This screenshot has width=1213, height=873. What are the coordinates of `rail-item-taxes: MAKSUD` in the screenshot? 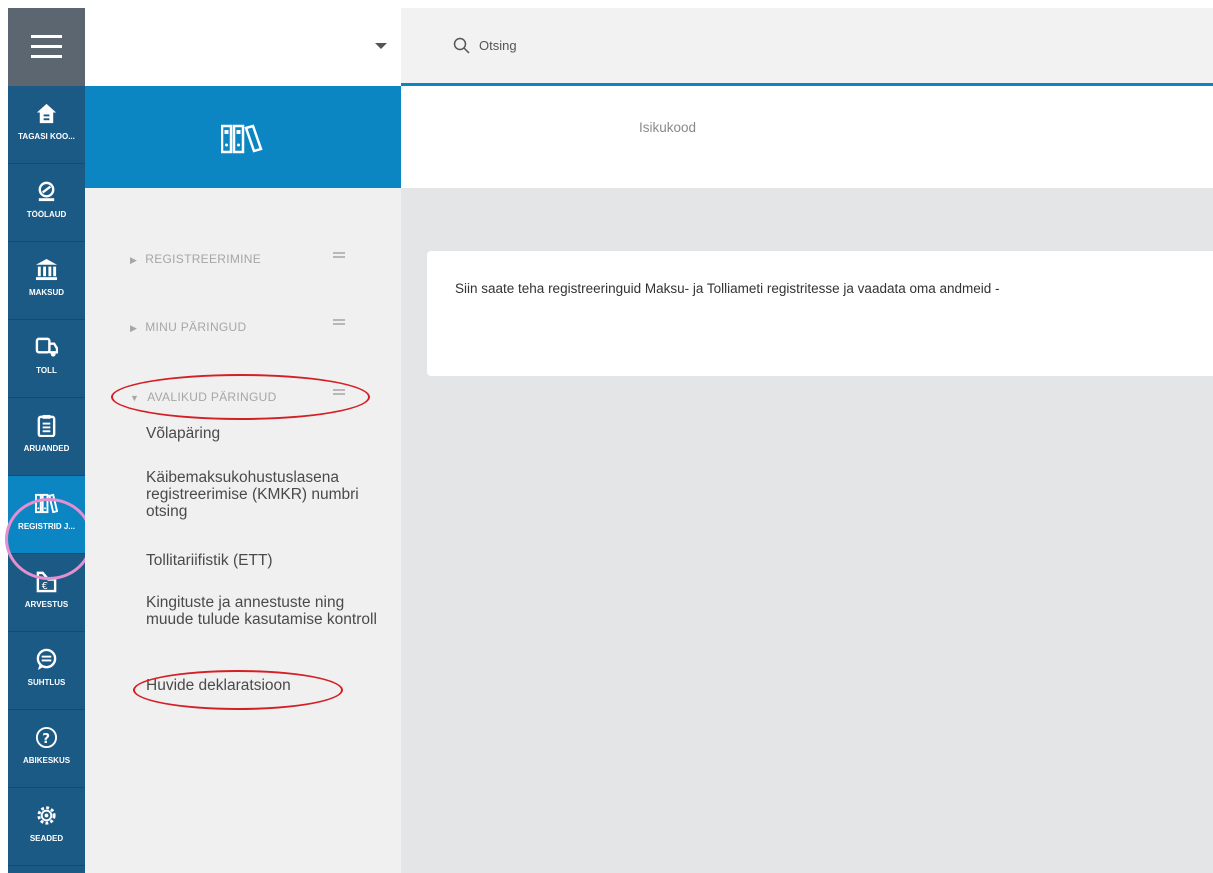 It's located at (46, 281).